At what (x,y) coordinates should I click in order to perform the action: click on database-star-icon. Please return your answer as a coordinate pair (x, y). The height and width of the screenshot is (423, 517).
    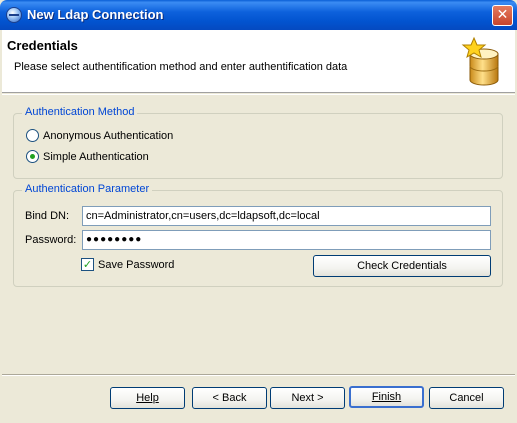
    Looking at the image, I should click on (480, 61).